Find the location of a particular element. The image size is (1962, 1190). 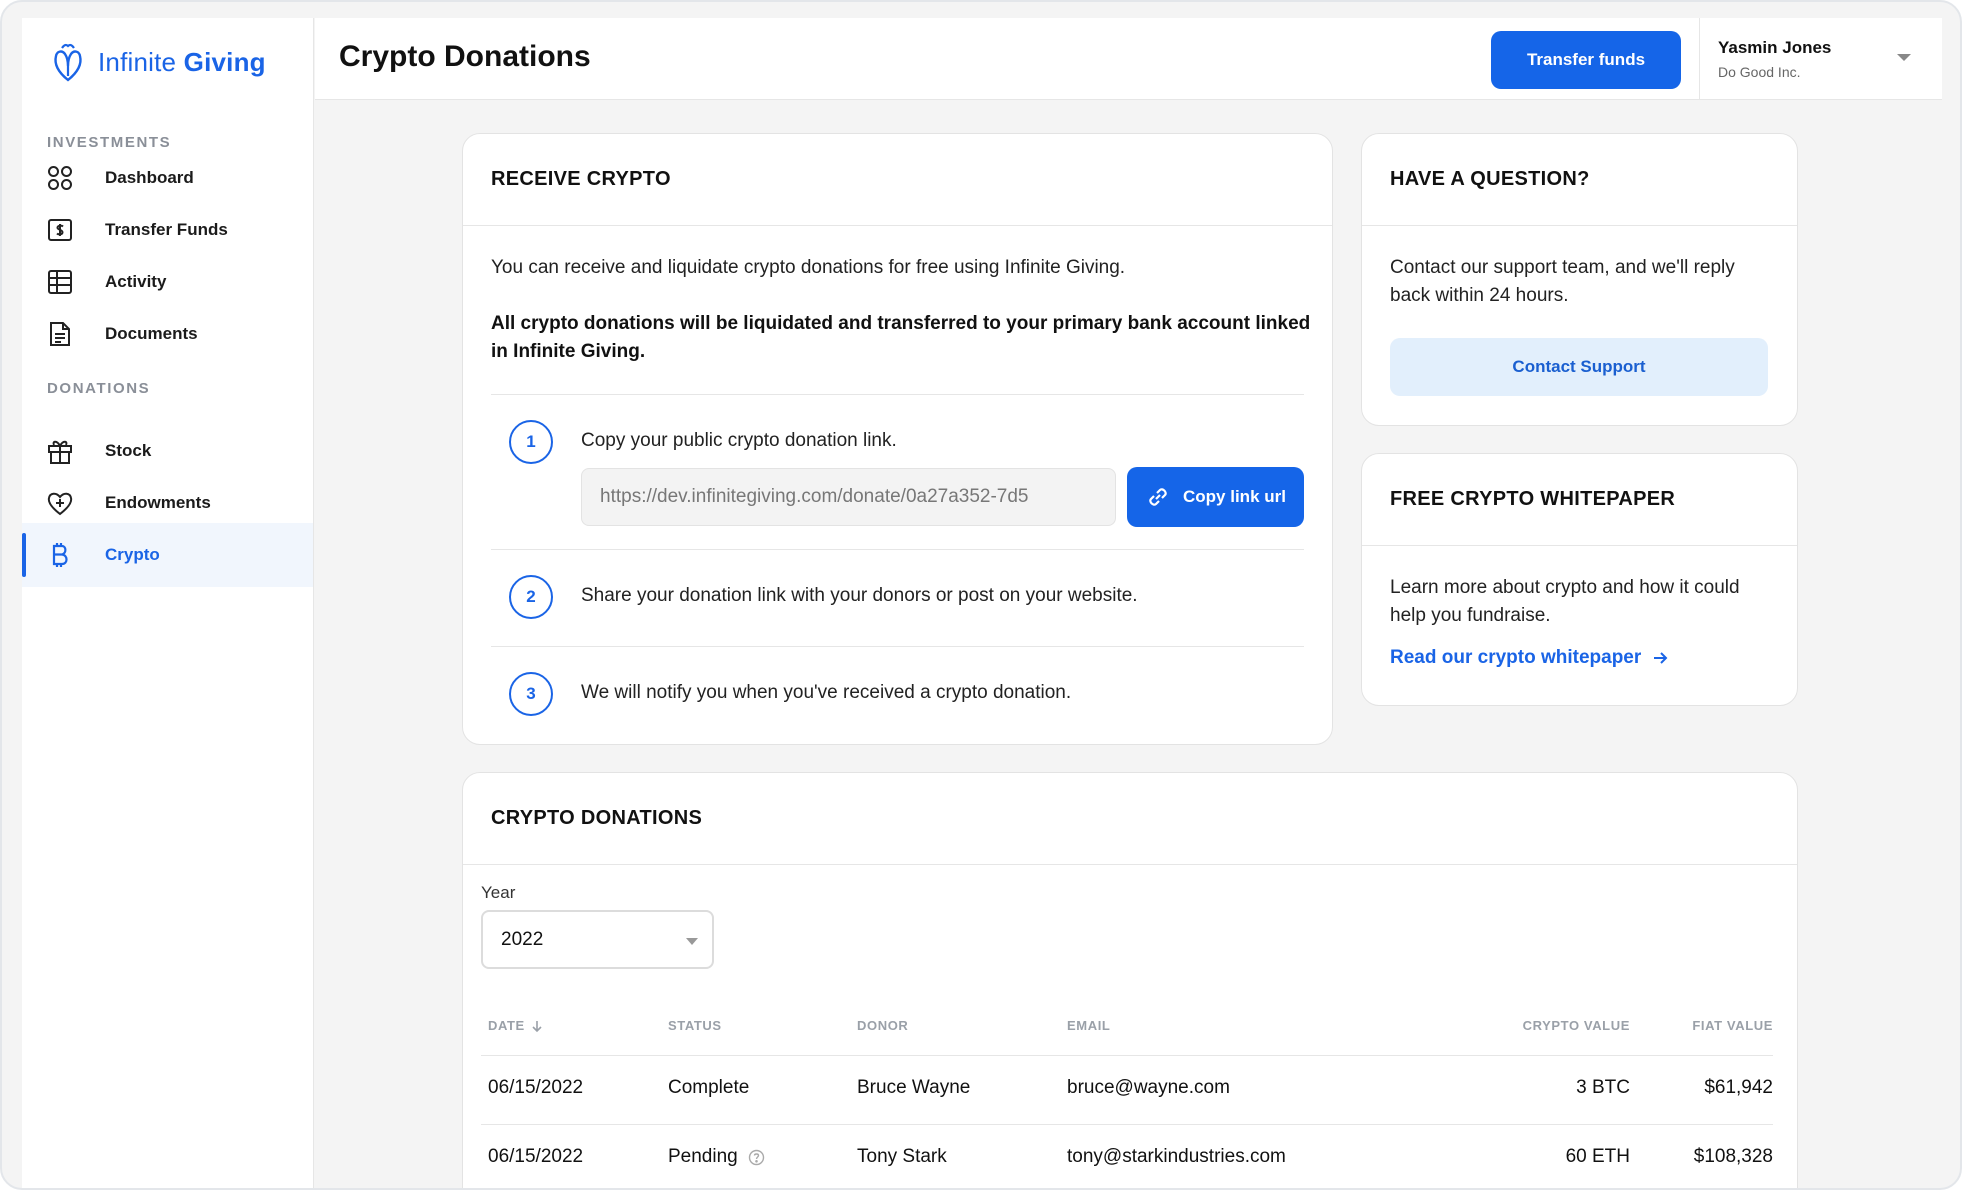

cell-status: Pending is located at coordinates (716, 1157).